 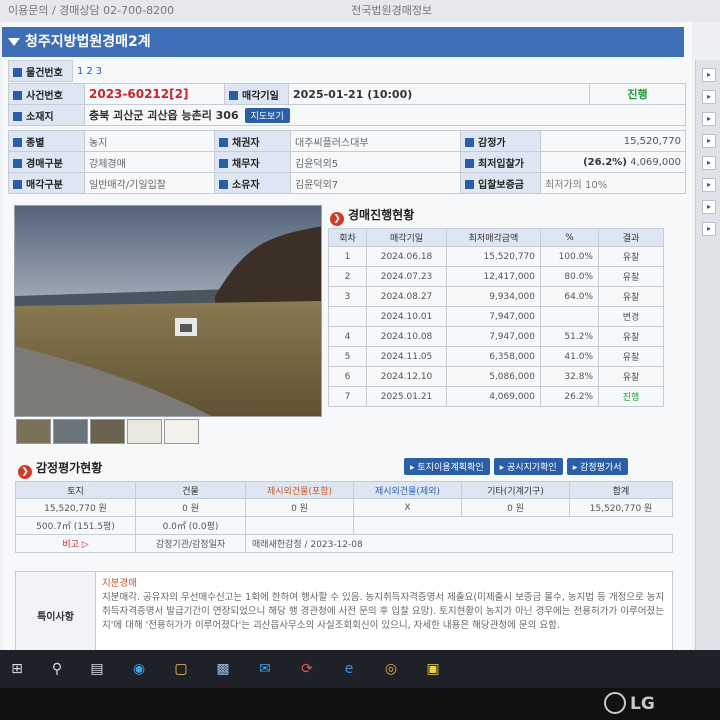 I want to click on top-bar: 이용문의 / 경매상담 02-700-8200 전국법원경매정보, so click(x=360, y=11).